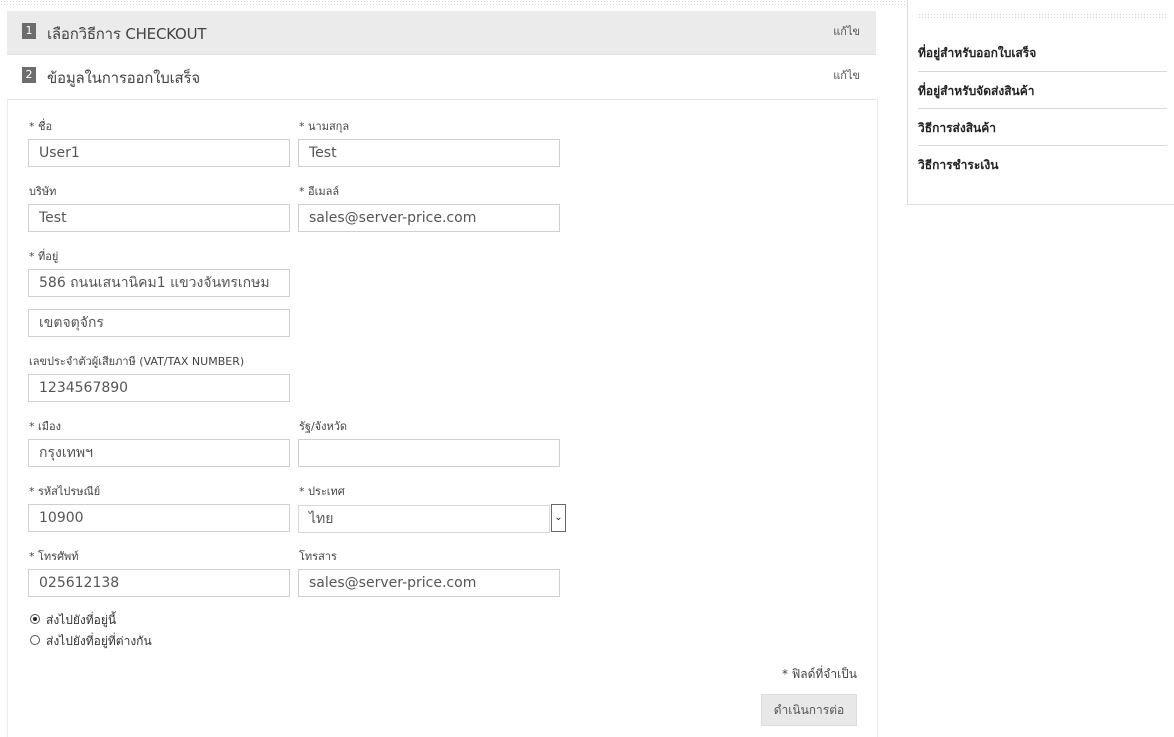 The width and height of the screenshot is (1174, 737). What do you see at coordinates (324, 126) in the screenshot?
I see `last-name-label: * นามสกุล` at bounding box center [324, 126].